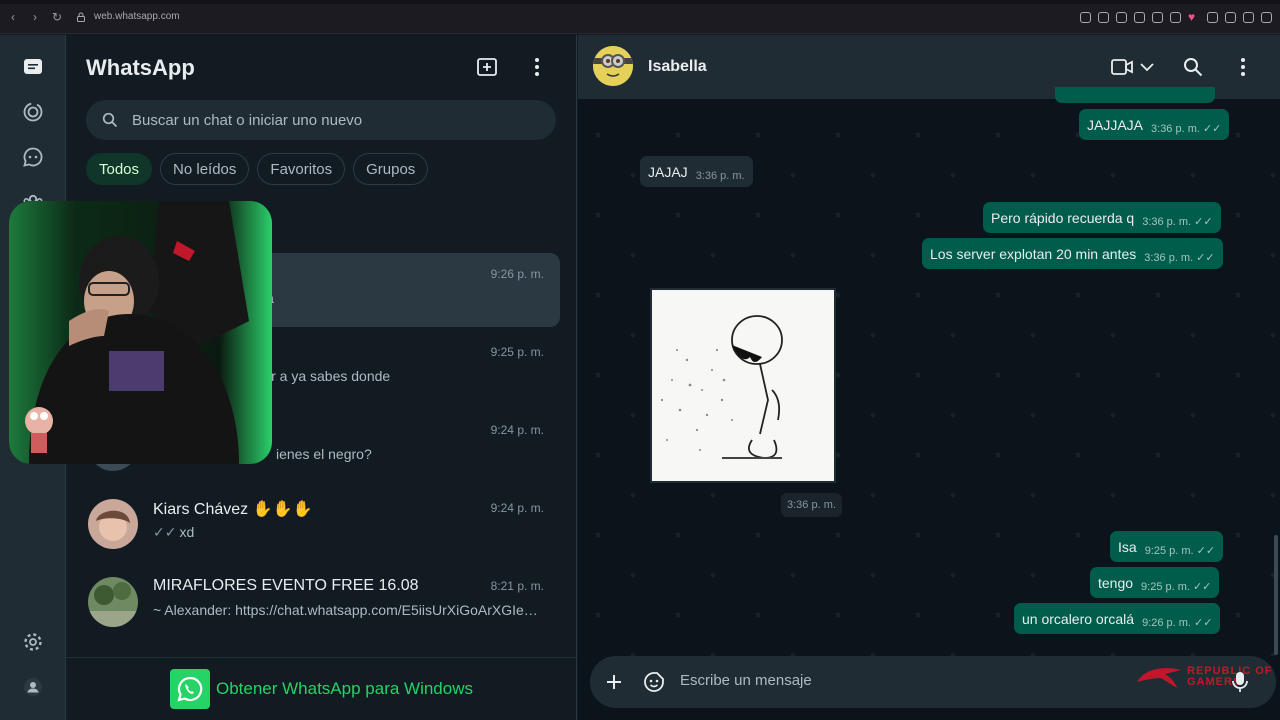 This screenshot has height=720, width=1280. What do you see at coordinates (1103, 17) in the screenshot?
I see `pin-icon` at bounding box center [1103, 17].